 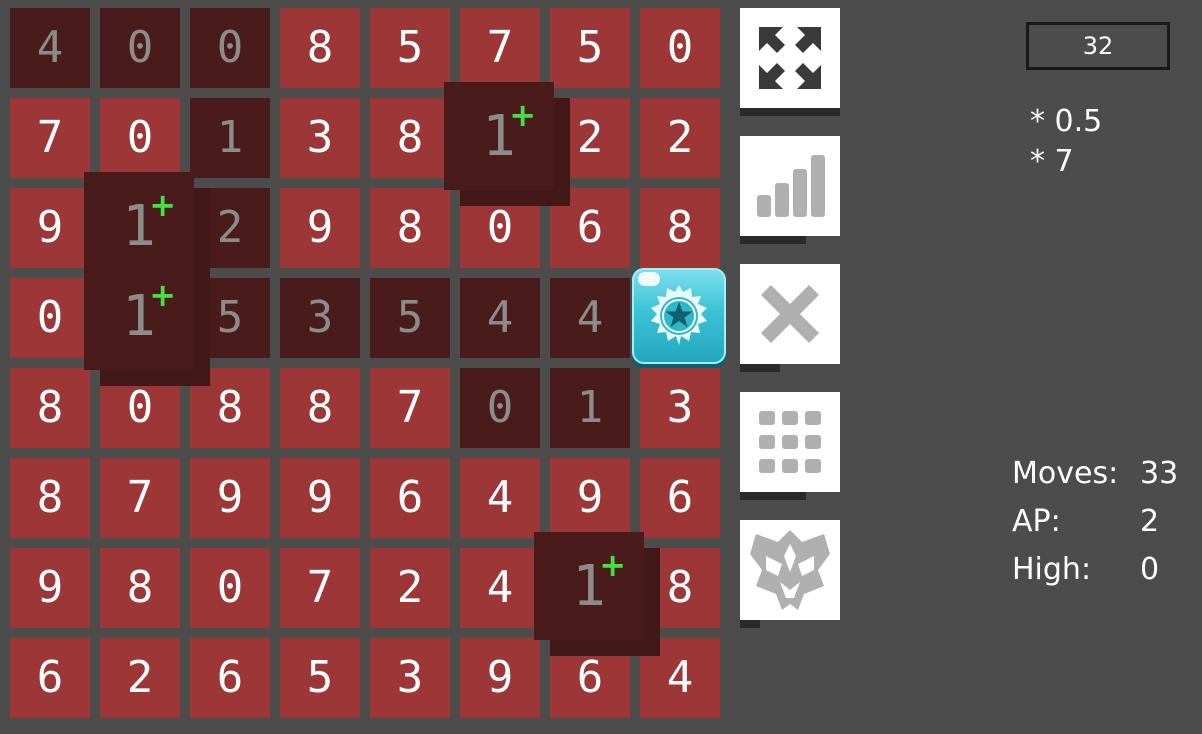 What do you see at coordinates (1065, 473) in the screenshot?
I see `moves-label: Moves:` at bounding box center [1065, 473].